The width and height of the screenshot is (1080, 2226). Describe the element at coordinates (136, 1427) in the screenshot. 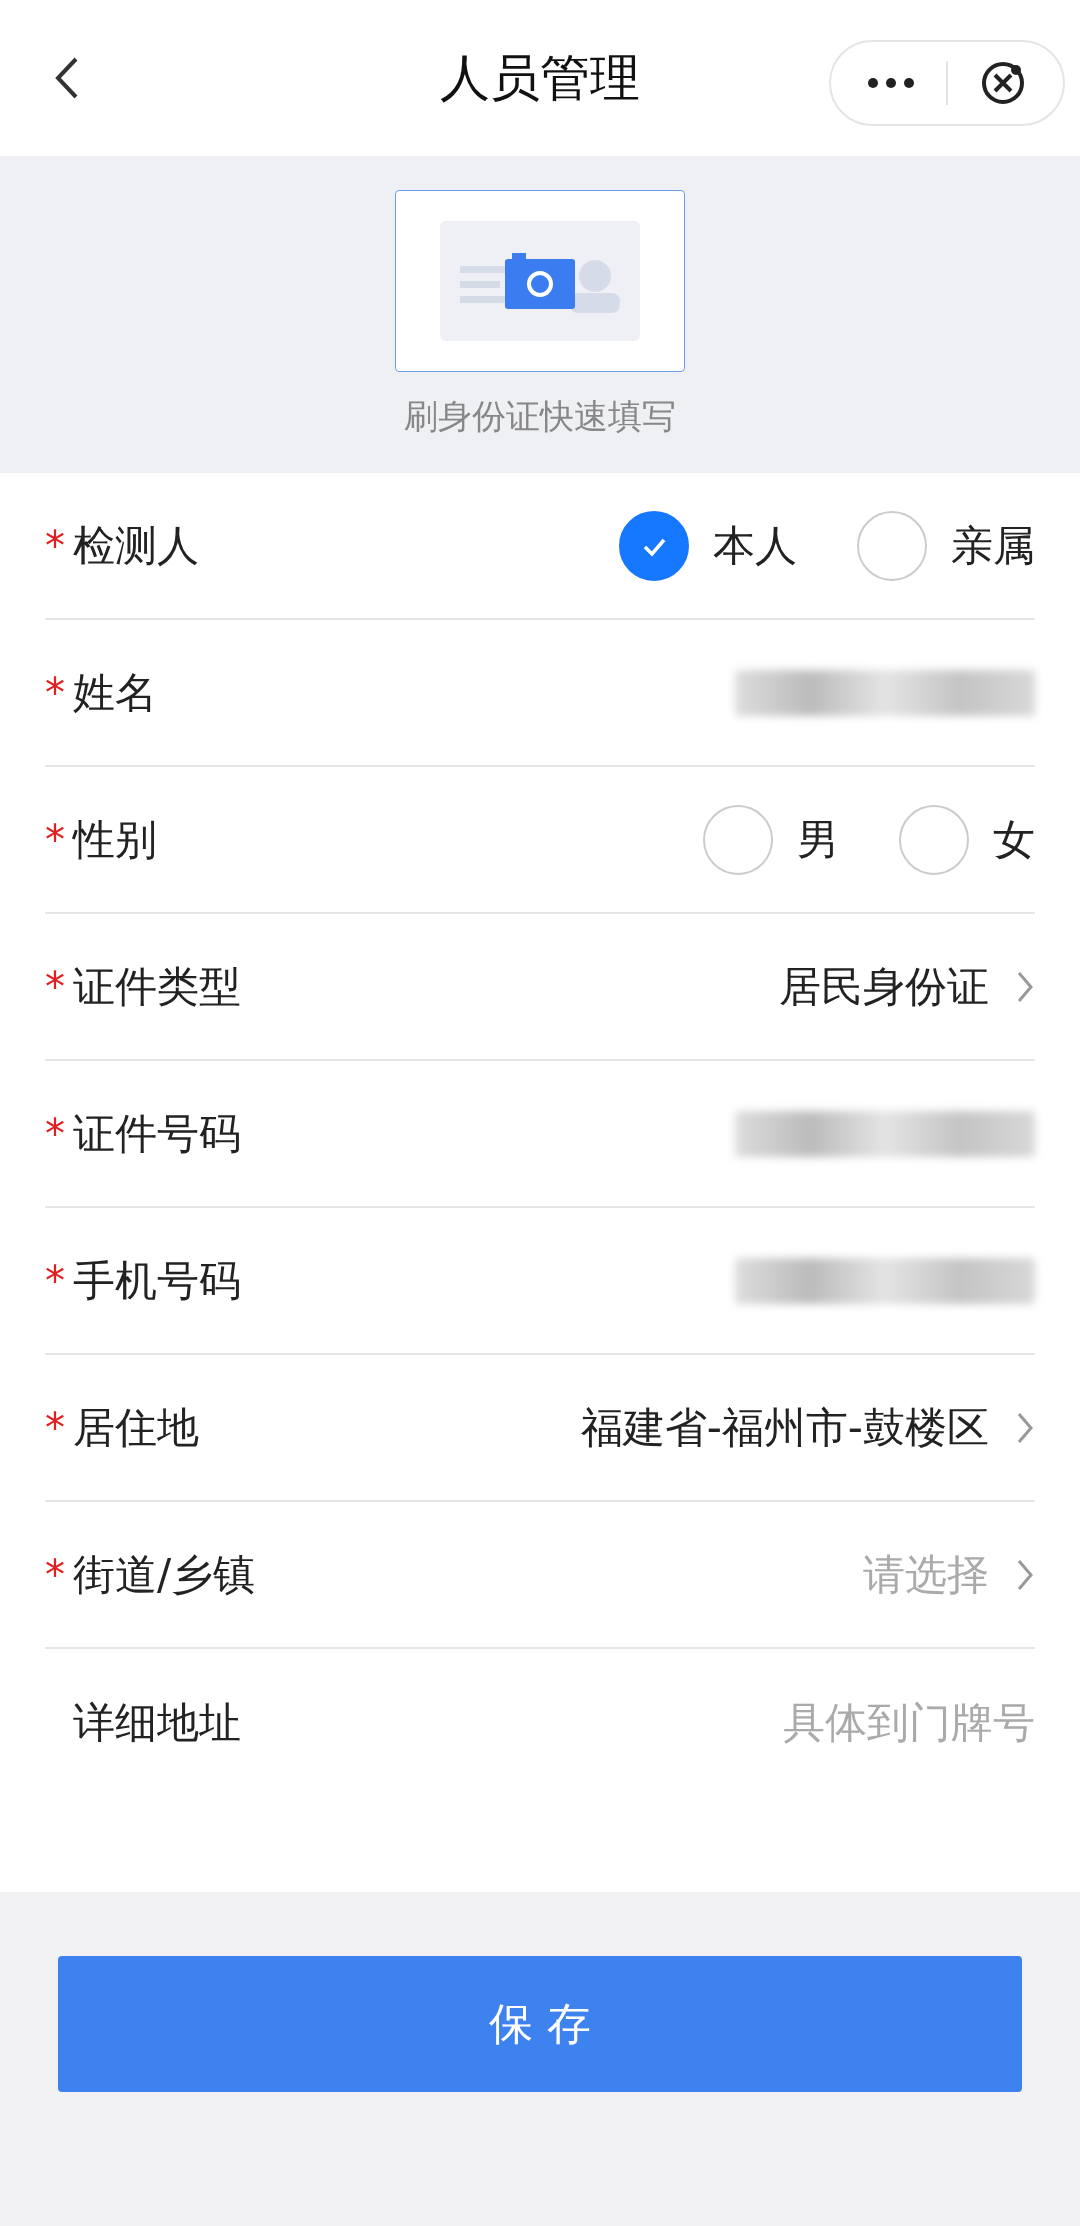

I see `field-label: 居住地` at that location.